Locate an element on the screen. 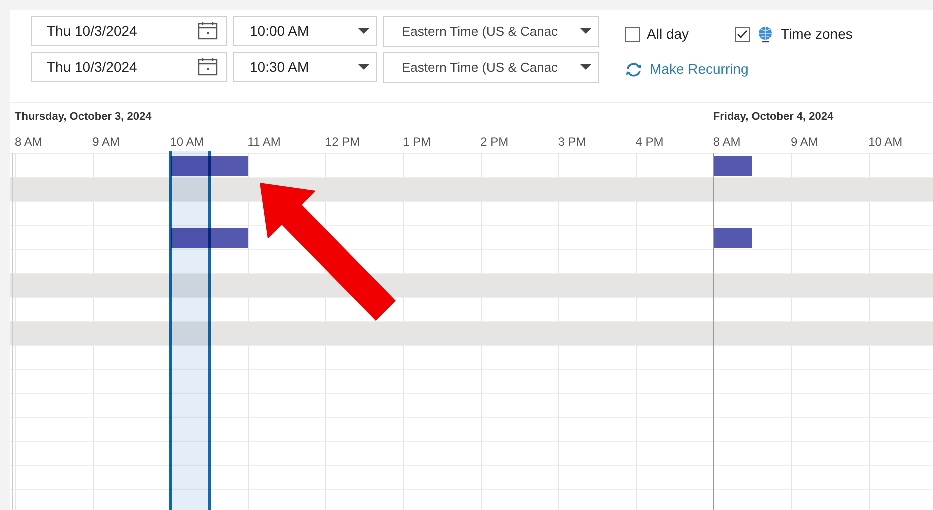 This screenshot has height=510, width=933. option-label: All day is located at coordinates (668, 34).